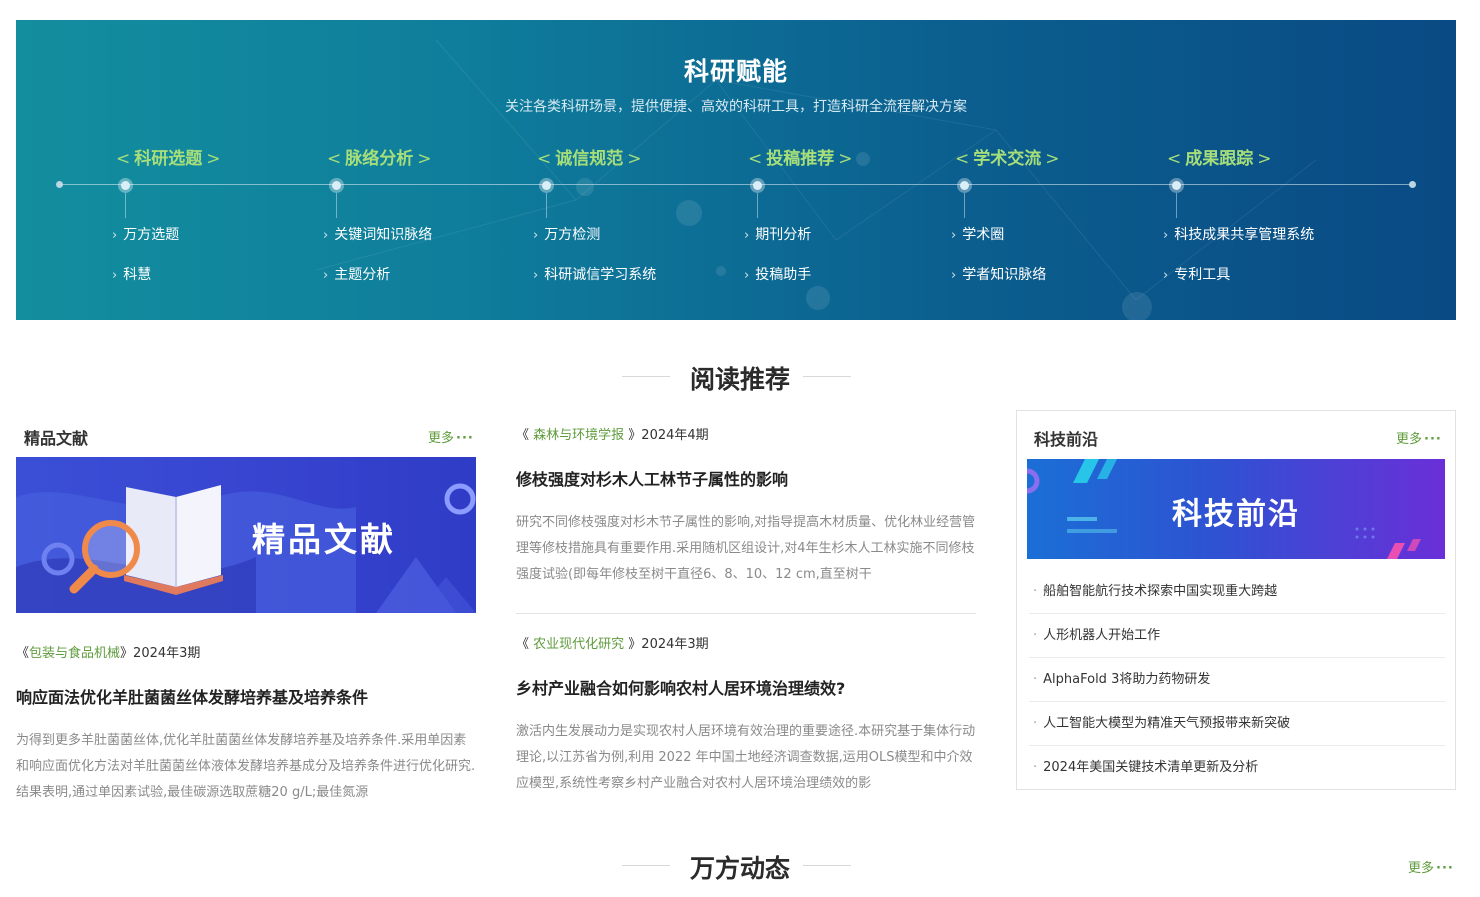 This screenshot has height=897, width=1480. I want to click on banner-link: › 万方检测, so click(566, 234).